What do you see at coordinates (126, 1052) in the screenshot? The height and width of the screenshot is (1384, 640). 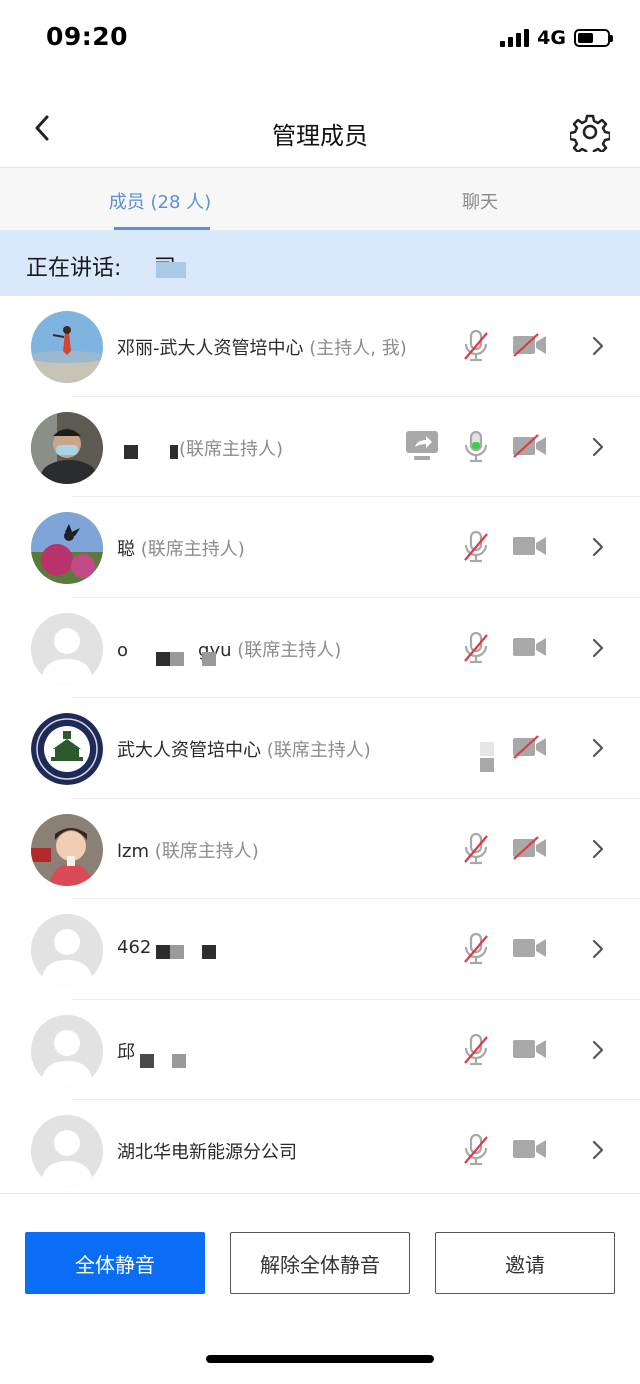 I see `member-name: 邱` at bounding box center [126, 1052].